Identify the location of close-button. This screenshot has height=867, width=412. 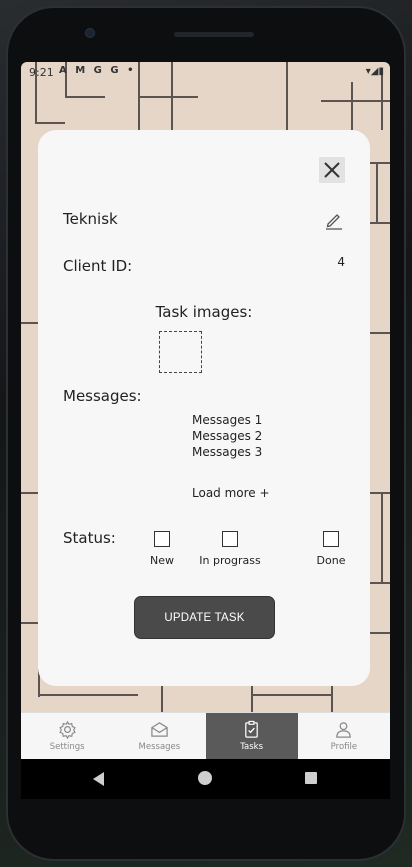
(332, 170).